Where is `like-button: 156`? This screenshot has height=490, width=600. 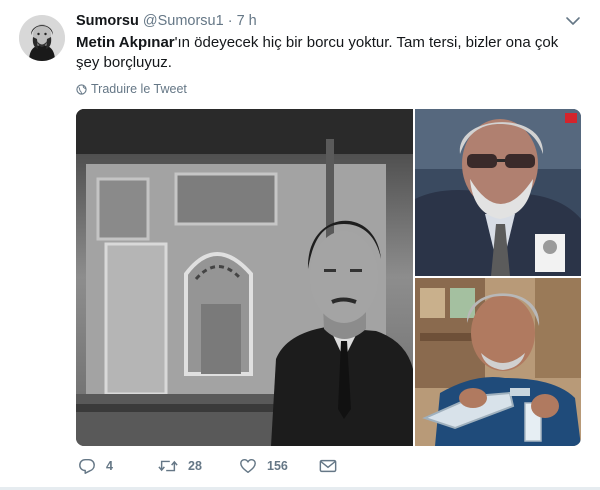
like-button: 156 is located at coordinates (263, 466).